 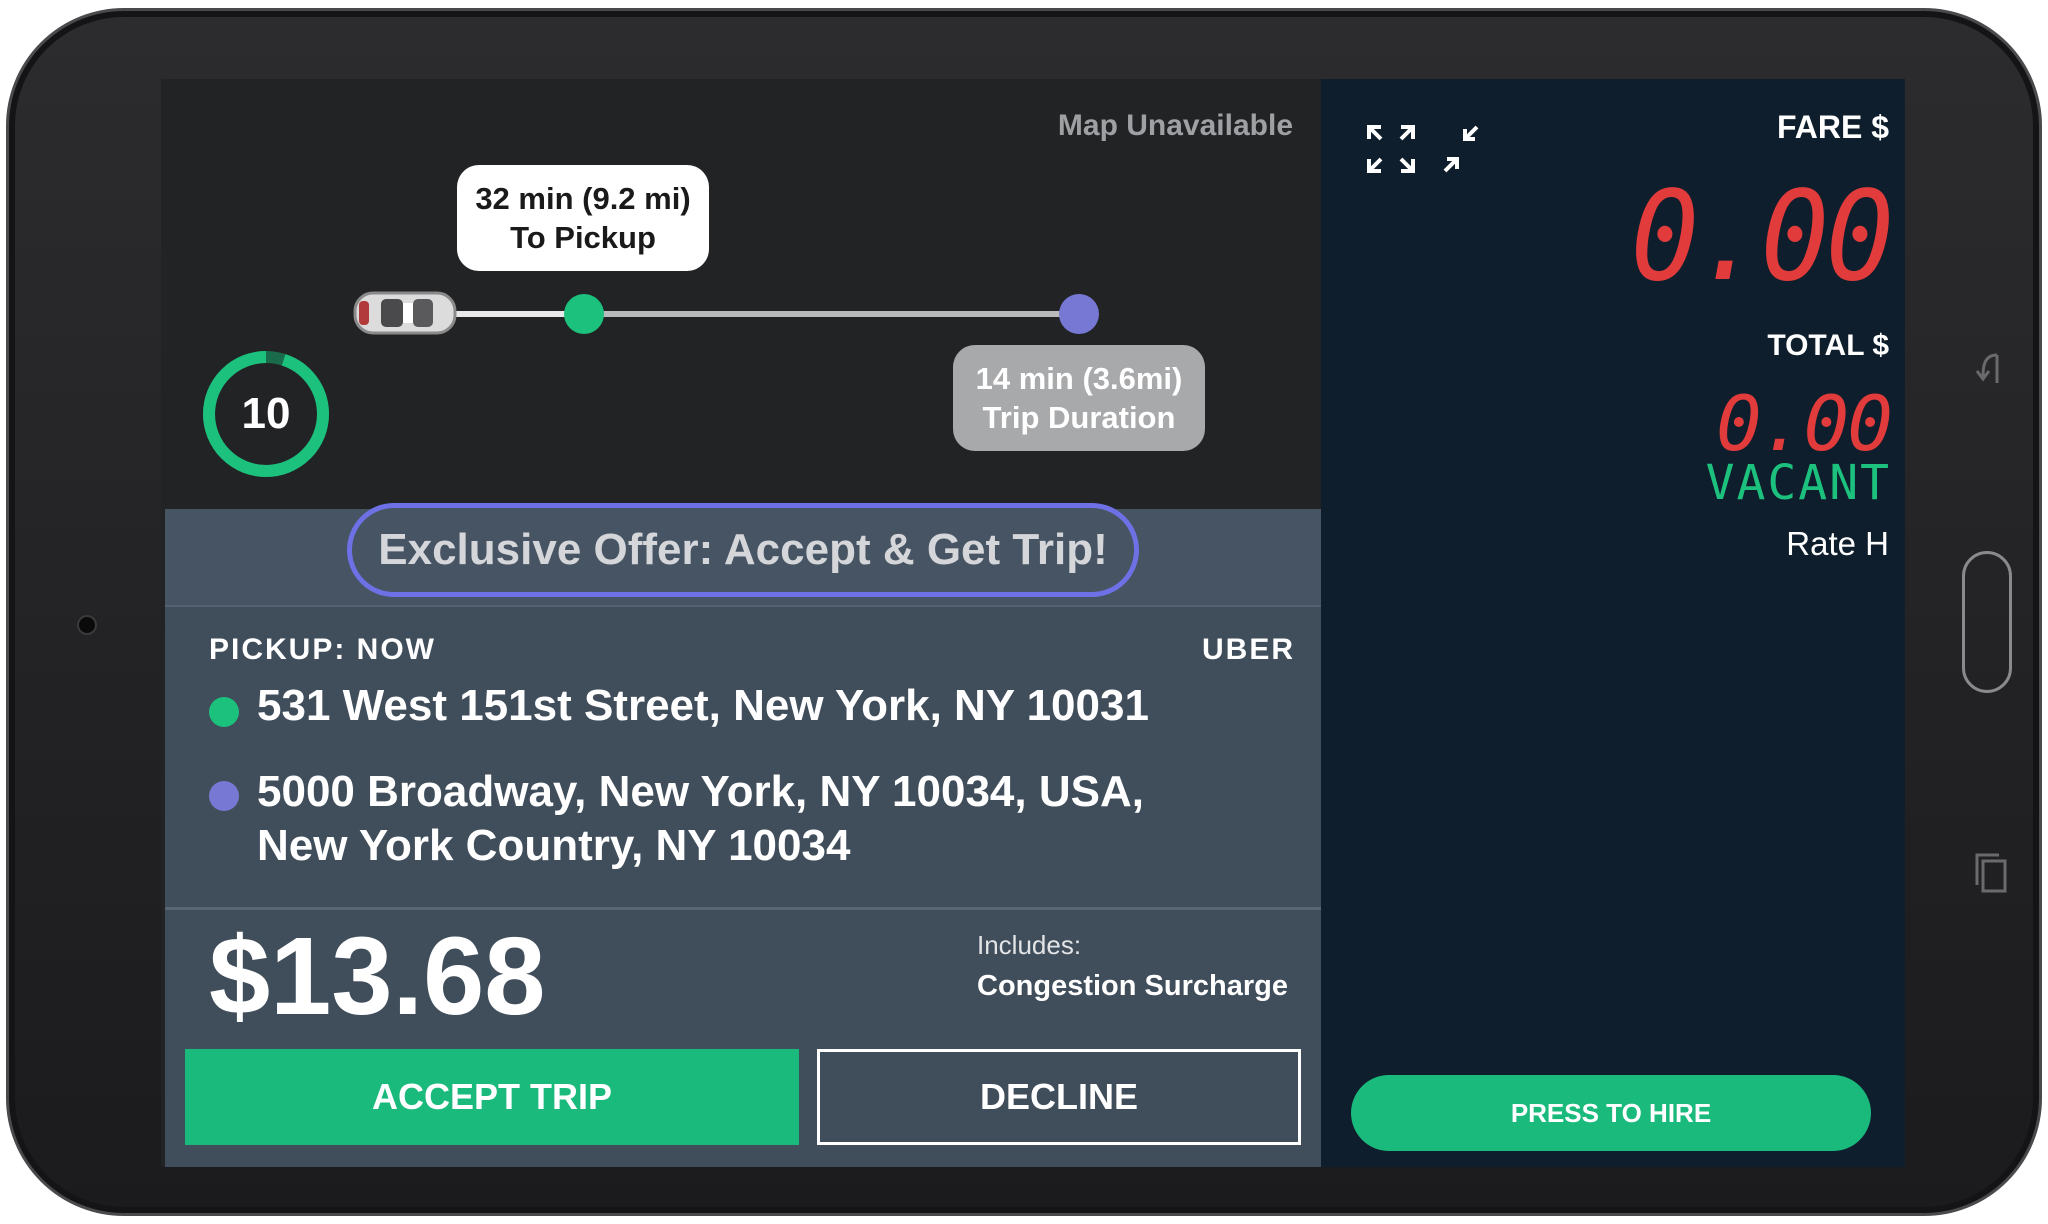 What do you see at coordinates (1079, 398) in the screenshot?
I see `trip-eta-bubble: 14 min (3.6mi) Trip Duration` at bounding box center [1079, 398].